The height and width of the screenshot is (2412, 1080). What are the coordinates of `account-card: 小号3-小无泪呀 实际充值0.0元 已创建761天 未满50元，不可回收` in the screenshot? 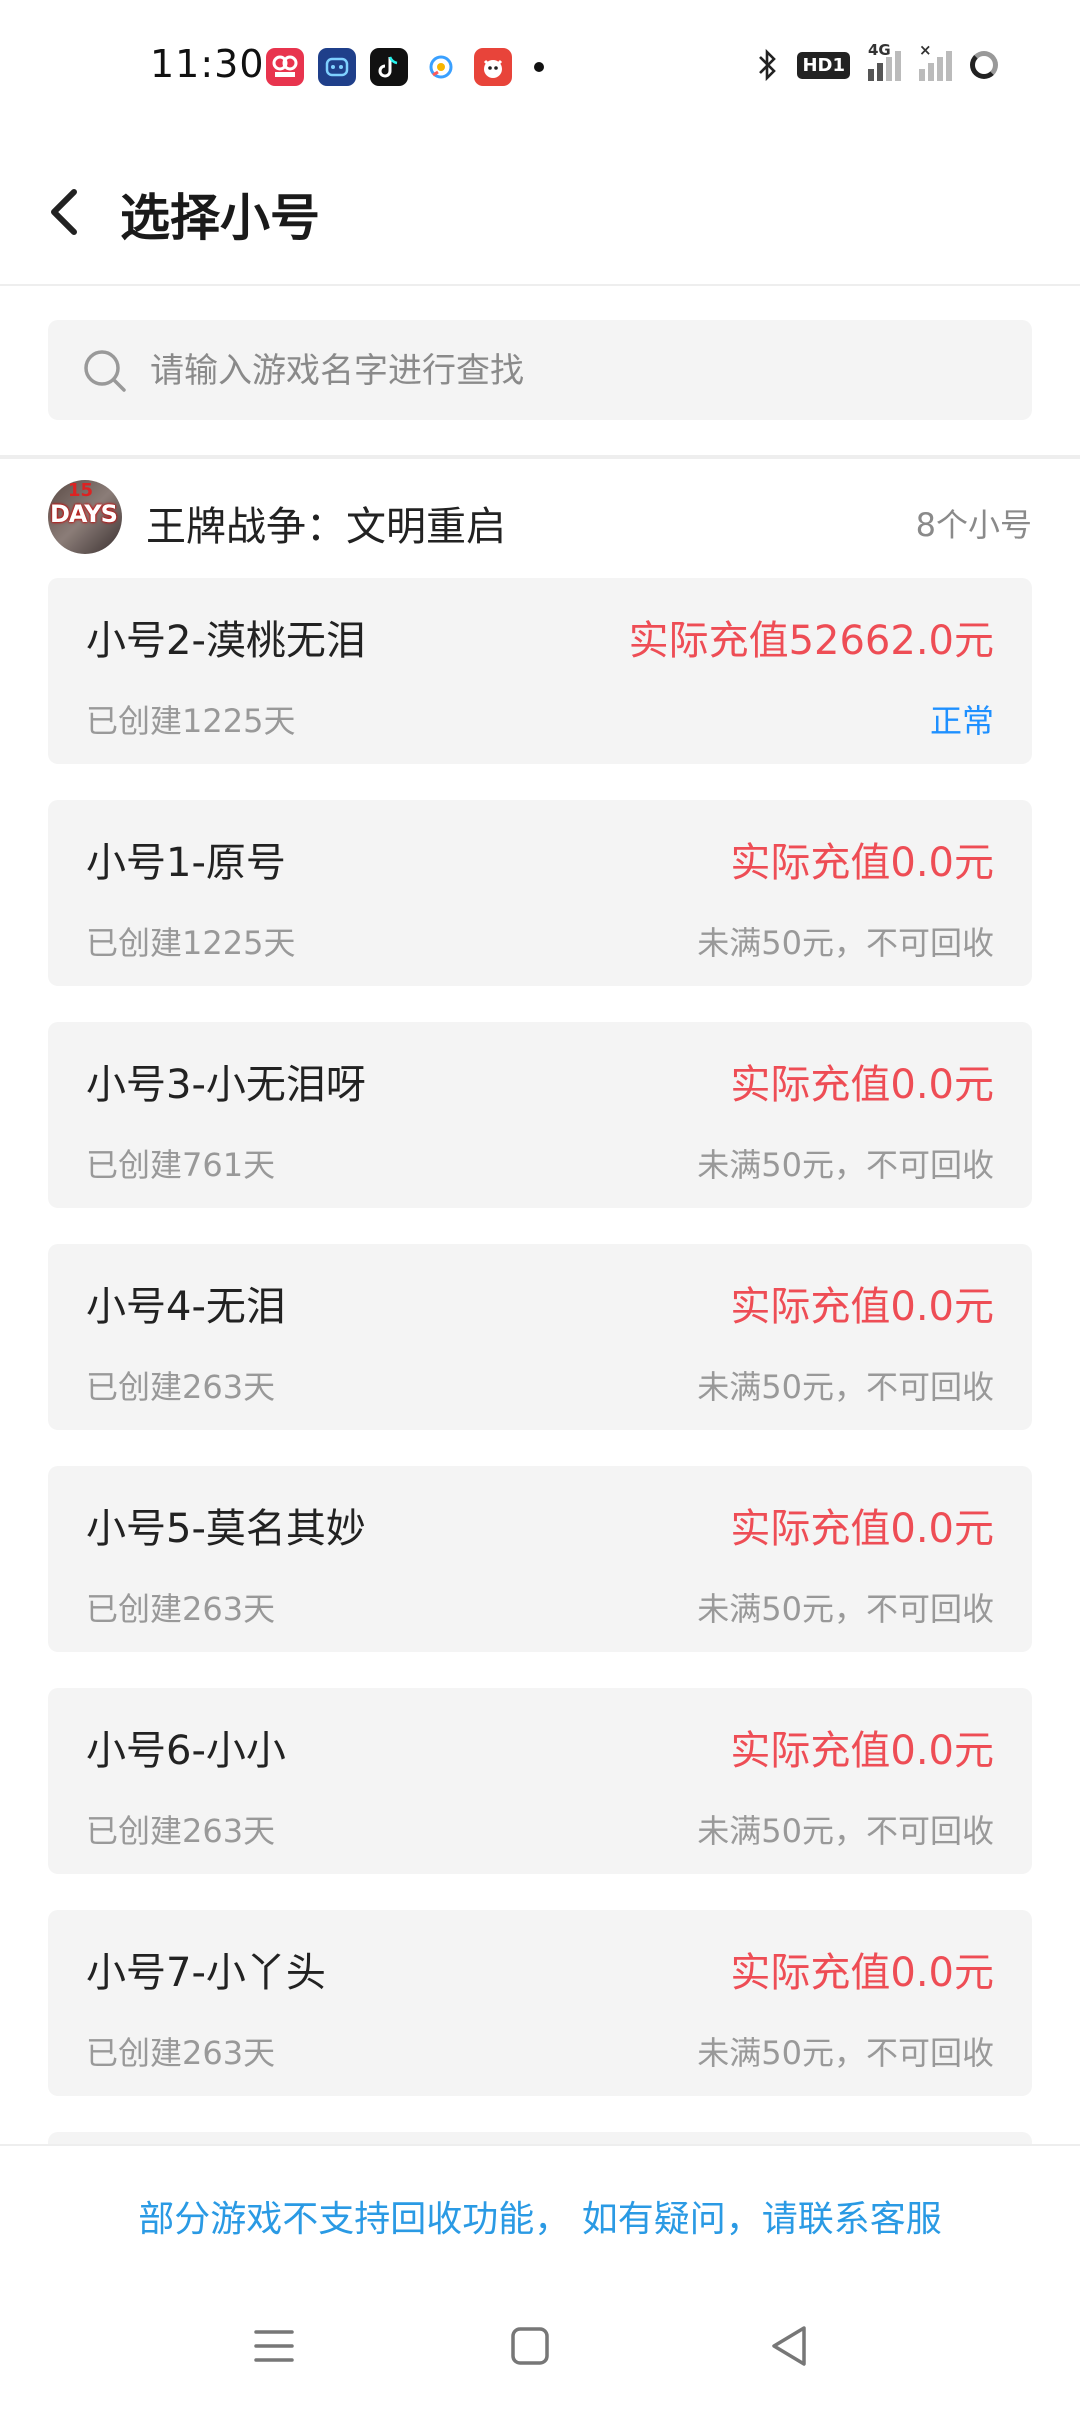 It's located at (540, 1115).